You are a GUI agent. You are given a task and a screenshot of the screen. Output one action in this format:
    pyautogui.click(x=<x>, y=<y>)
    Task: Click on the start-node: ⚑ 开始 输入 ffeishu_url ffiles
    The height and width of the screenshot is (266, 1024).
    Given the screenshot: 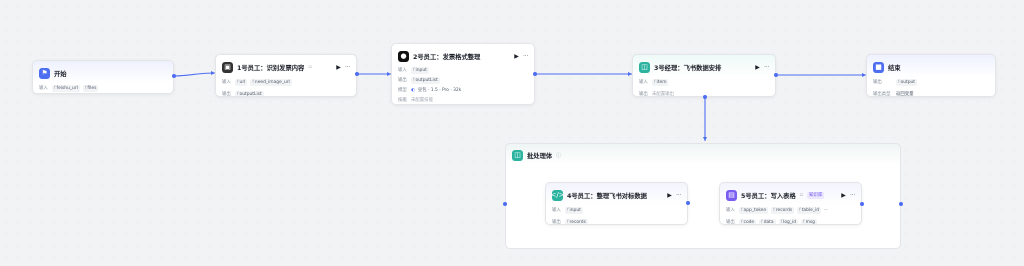 What is the action you would take?
    pyautogui.click(x=103, y=77)
    